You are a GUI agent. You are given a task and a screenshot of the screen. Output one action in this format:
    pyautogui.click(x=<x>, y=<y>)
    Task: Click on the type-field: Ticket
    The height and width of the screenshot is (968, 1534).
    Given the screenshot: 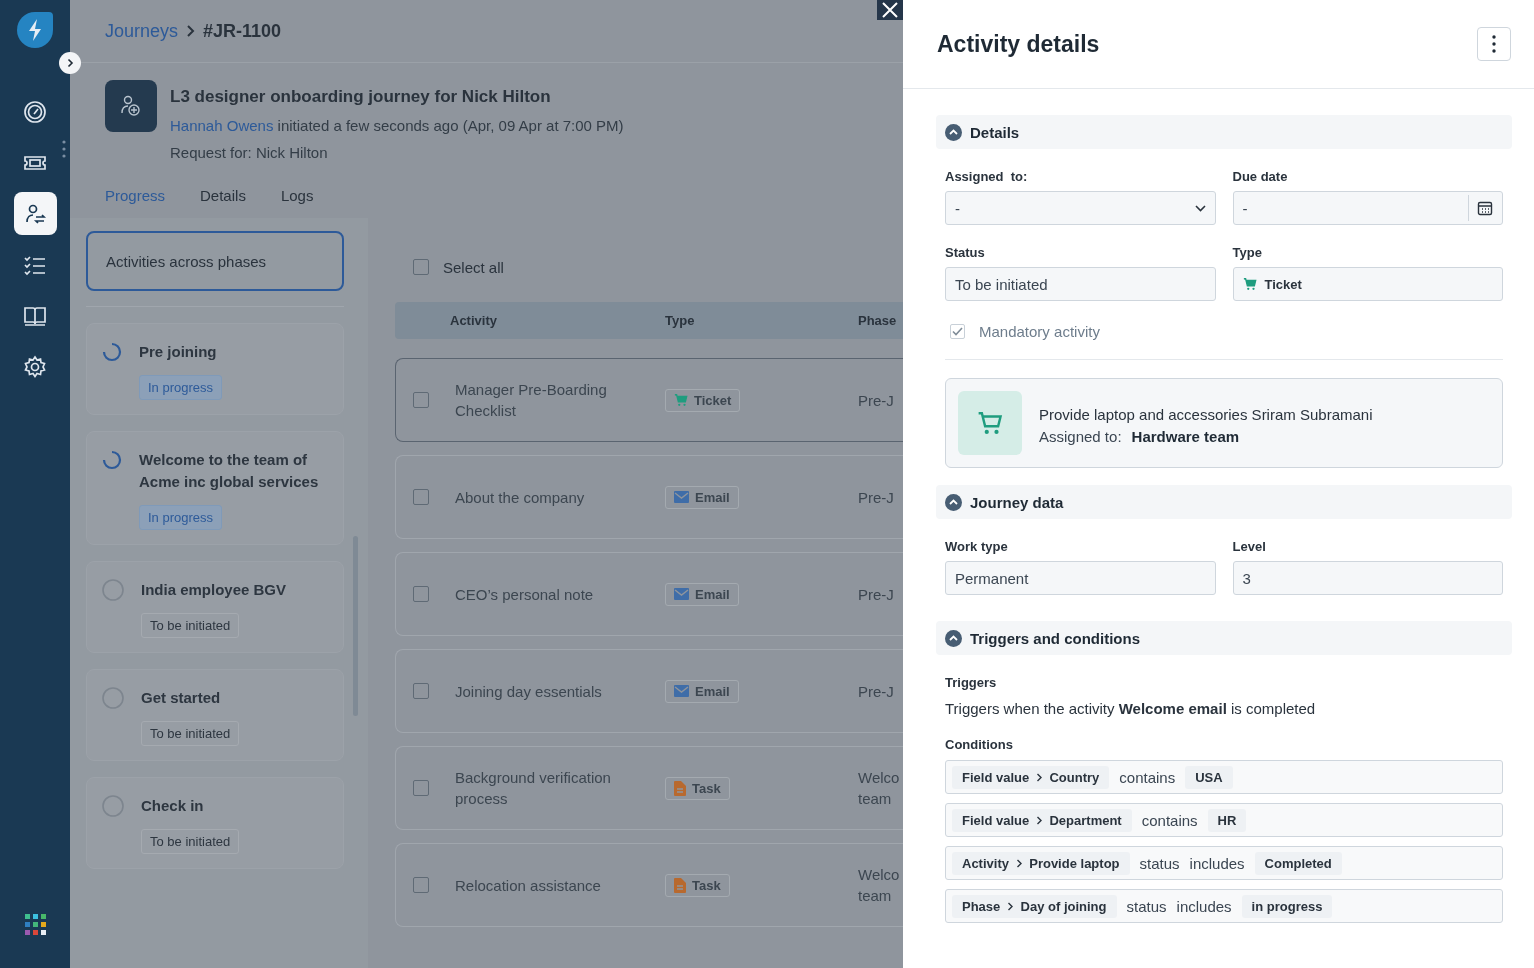 What is the action you would take?
    pyautogui.click(x=1367, y=284)
    